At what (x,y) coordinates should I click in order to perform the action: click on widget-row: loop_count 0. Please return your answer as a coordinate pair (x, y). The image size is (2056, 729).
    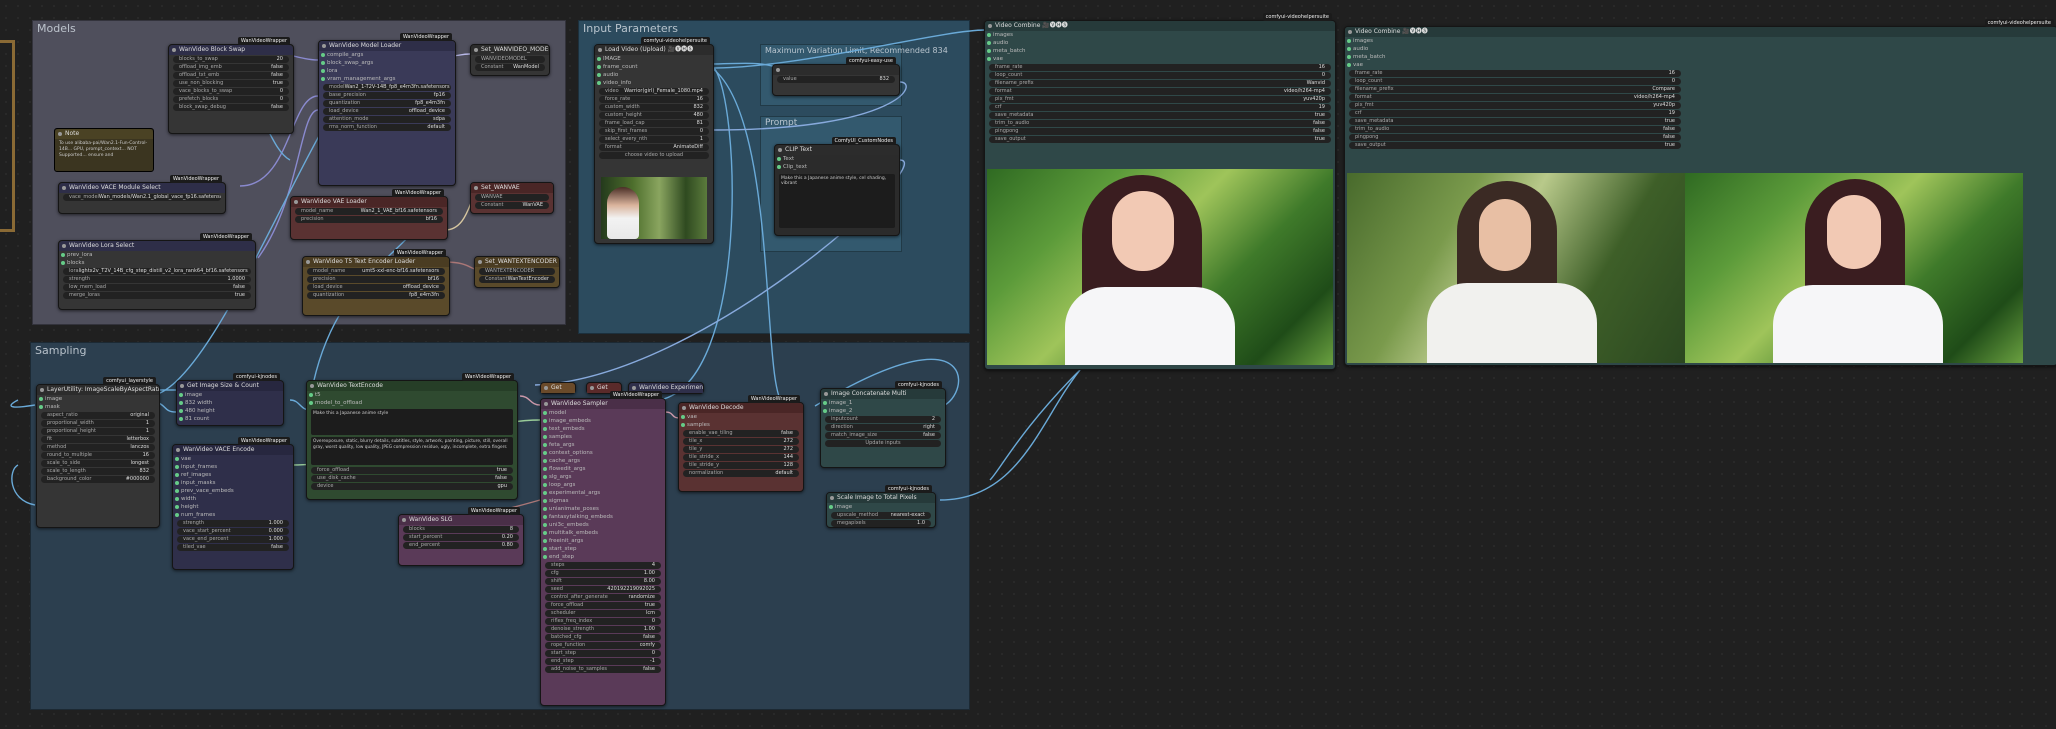
    Looking at the image, I should click on (1515, 81).